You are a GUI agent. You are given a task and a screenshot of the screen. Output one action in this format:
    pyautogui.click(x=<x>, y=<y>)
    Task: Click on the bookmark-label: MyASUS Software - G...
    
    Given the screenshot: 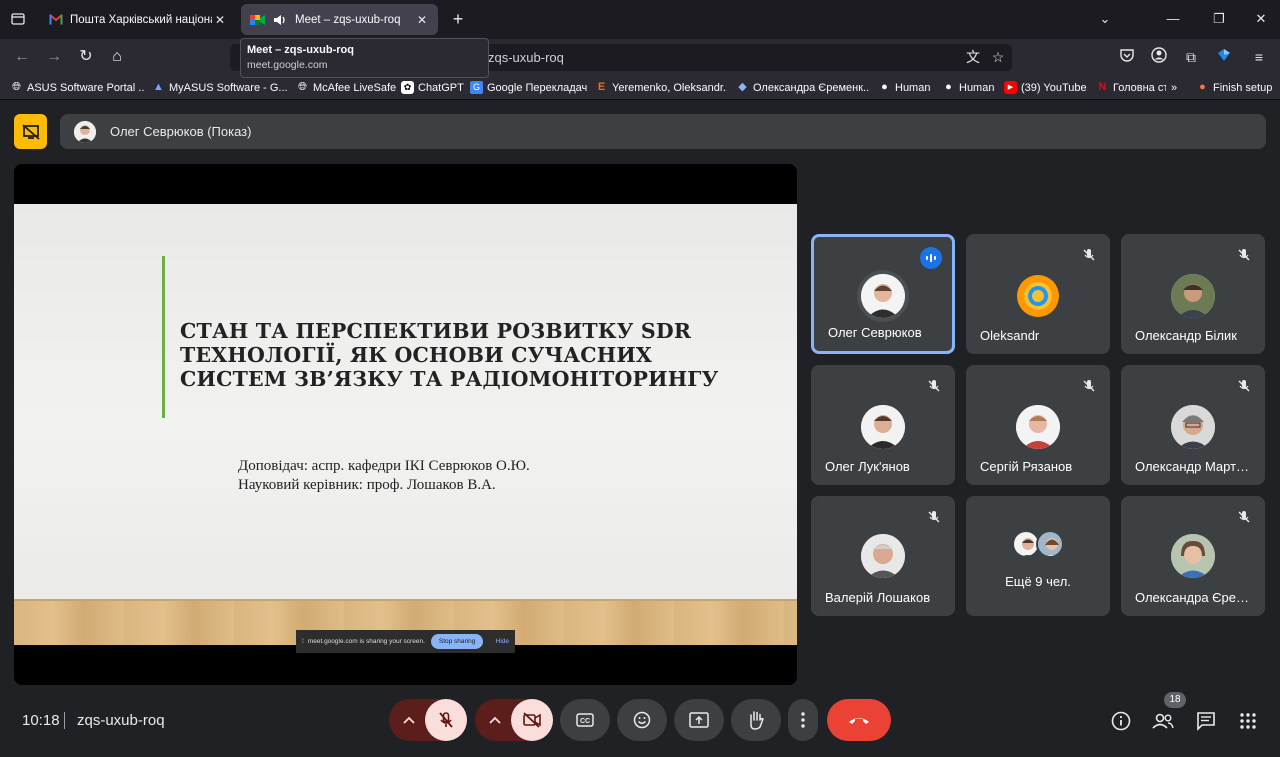 What is the action you would take?
    pyautogui.click(x=228, y=87)
    